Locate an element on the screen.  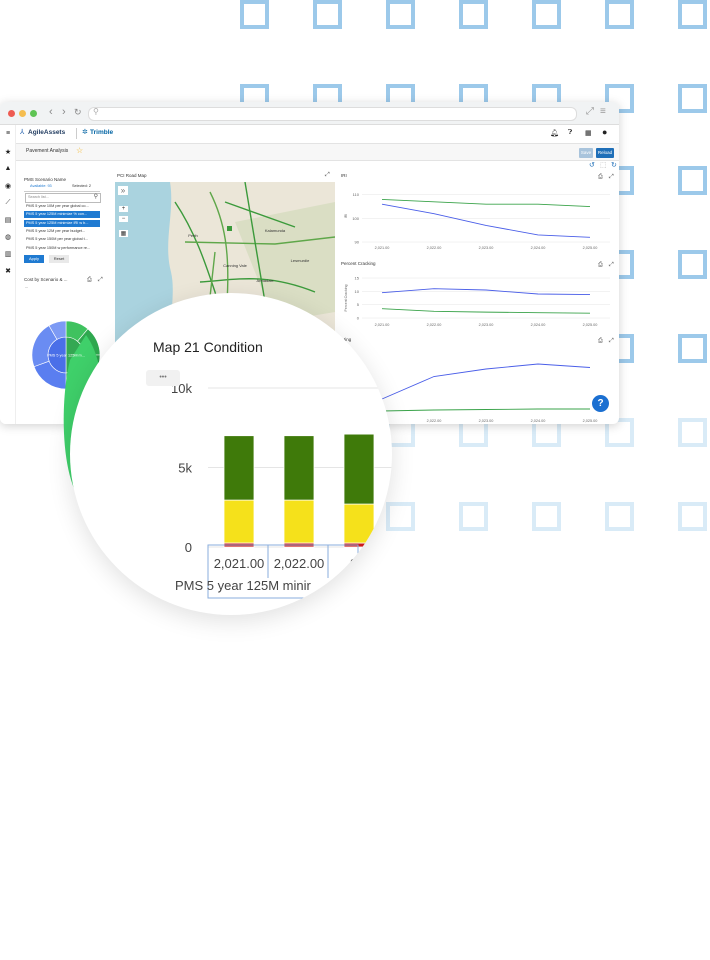
brand-name: AgileAssets is located at coordinates (47, 132).